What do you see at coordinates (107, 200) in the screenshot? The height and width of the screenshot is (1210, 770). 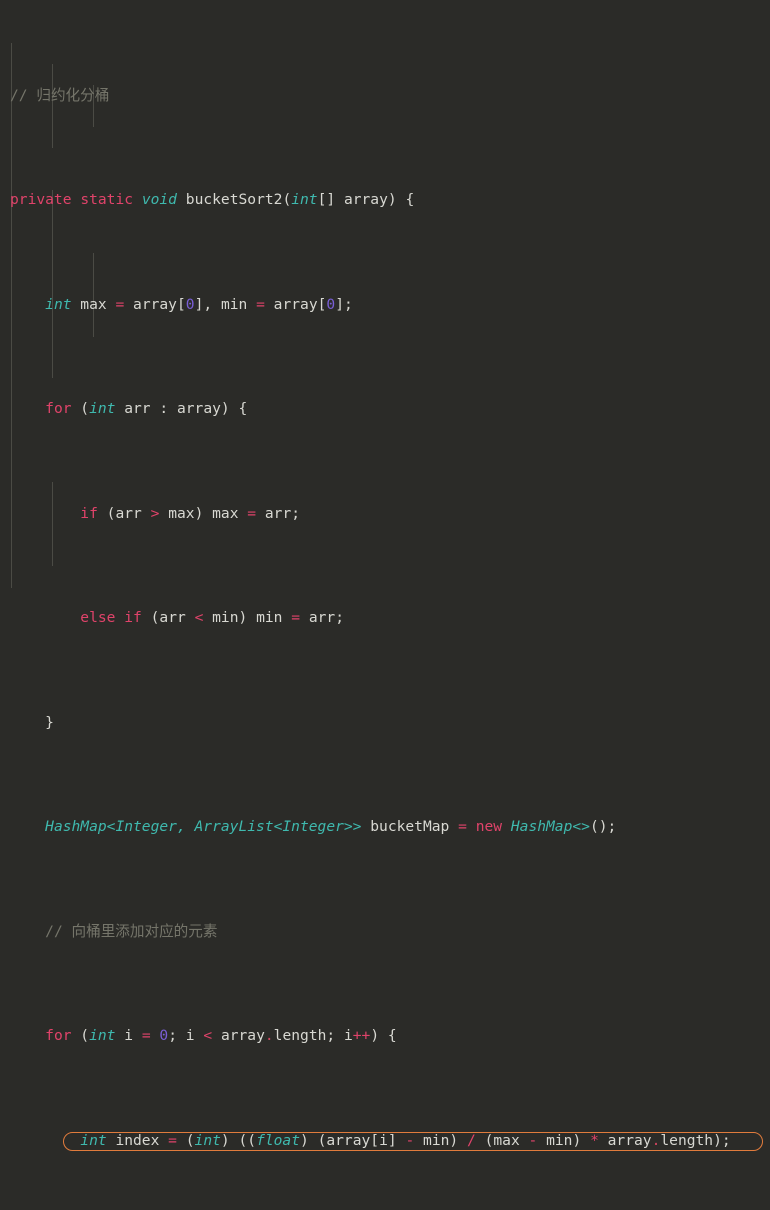 I see `keyword-static: static` at bounding box center [107, 200].